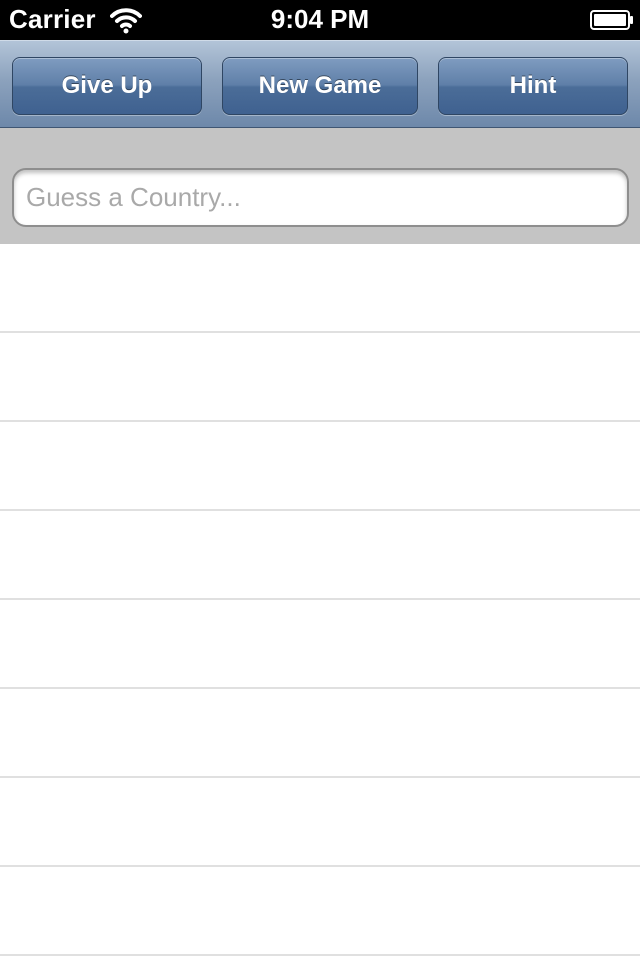 The height and width of the screenshot is (960, 640). I want to click on new-game-button: New Game, so click(320, 86).